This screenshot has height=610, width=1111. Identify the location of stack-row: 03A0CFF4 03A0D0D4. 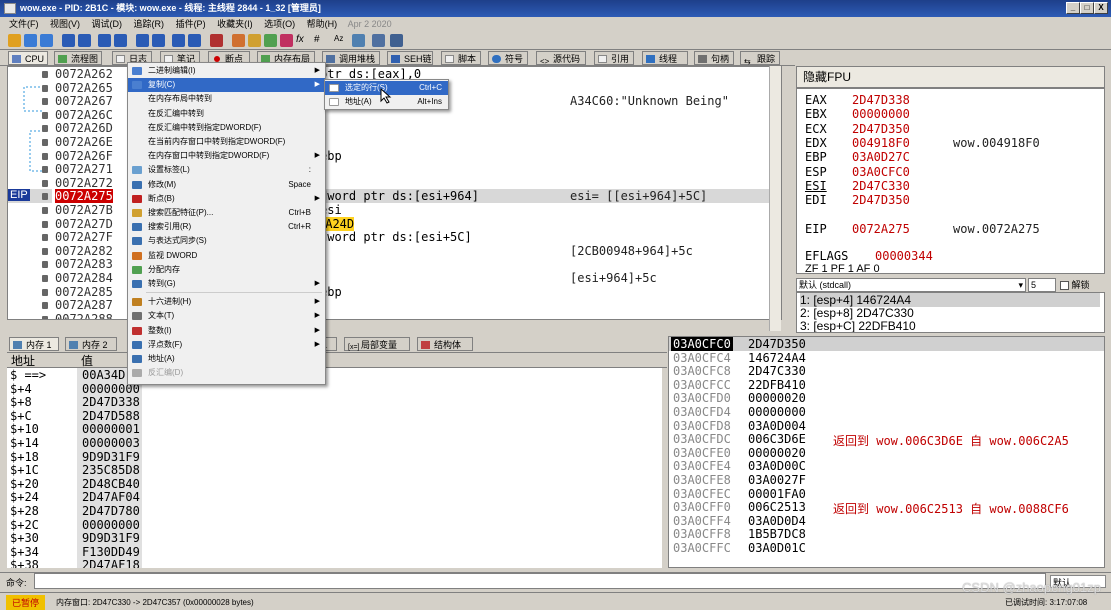
(886, 521).